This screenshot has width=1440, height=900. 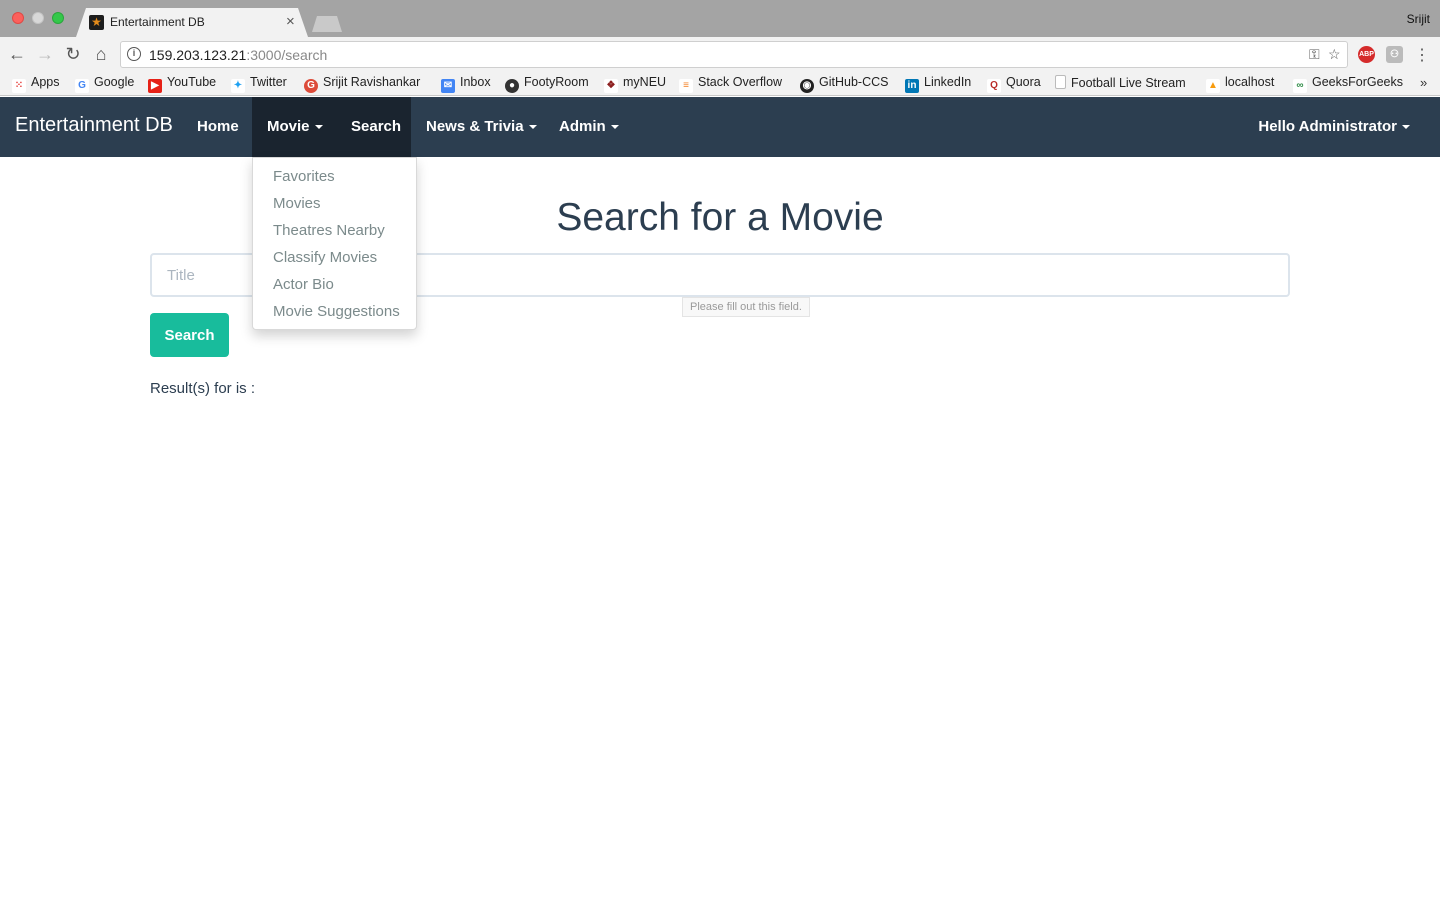 What do you see at coordinates (582, 126) in the screenshot?
I see `nav-admin-label: Admin` at bounding box center [582, 126].